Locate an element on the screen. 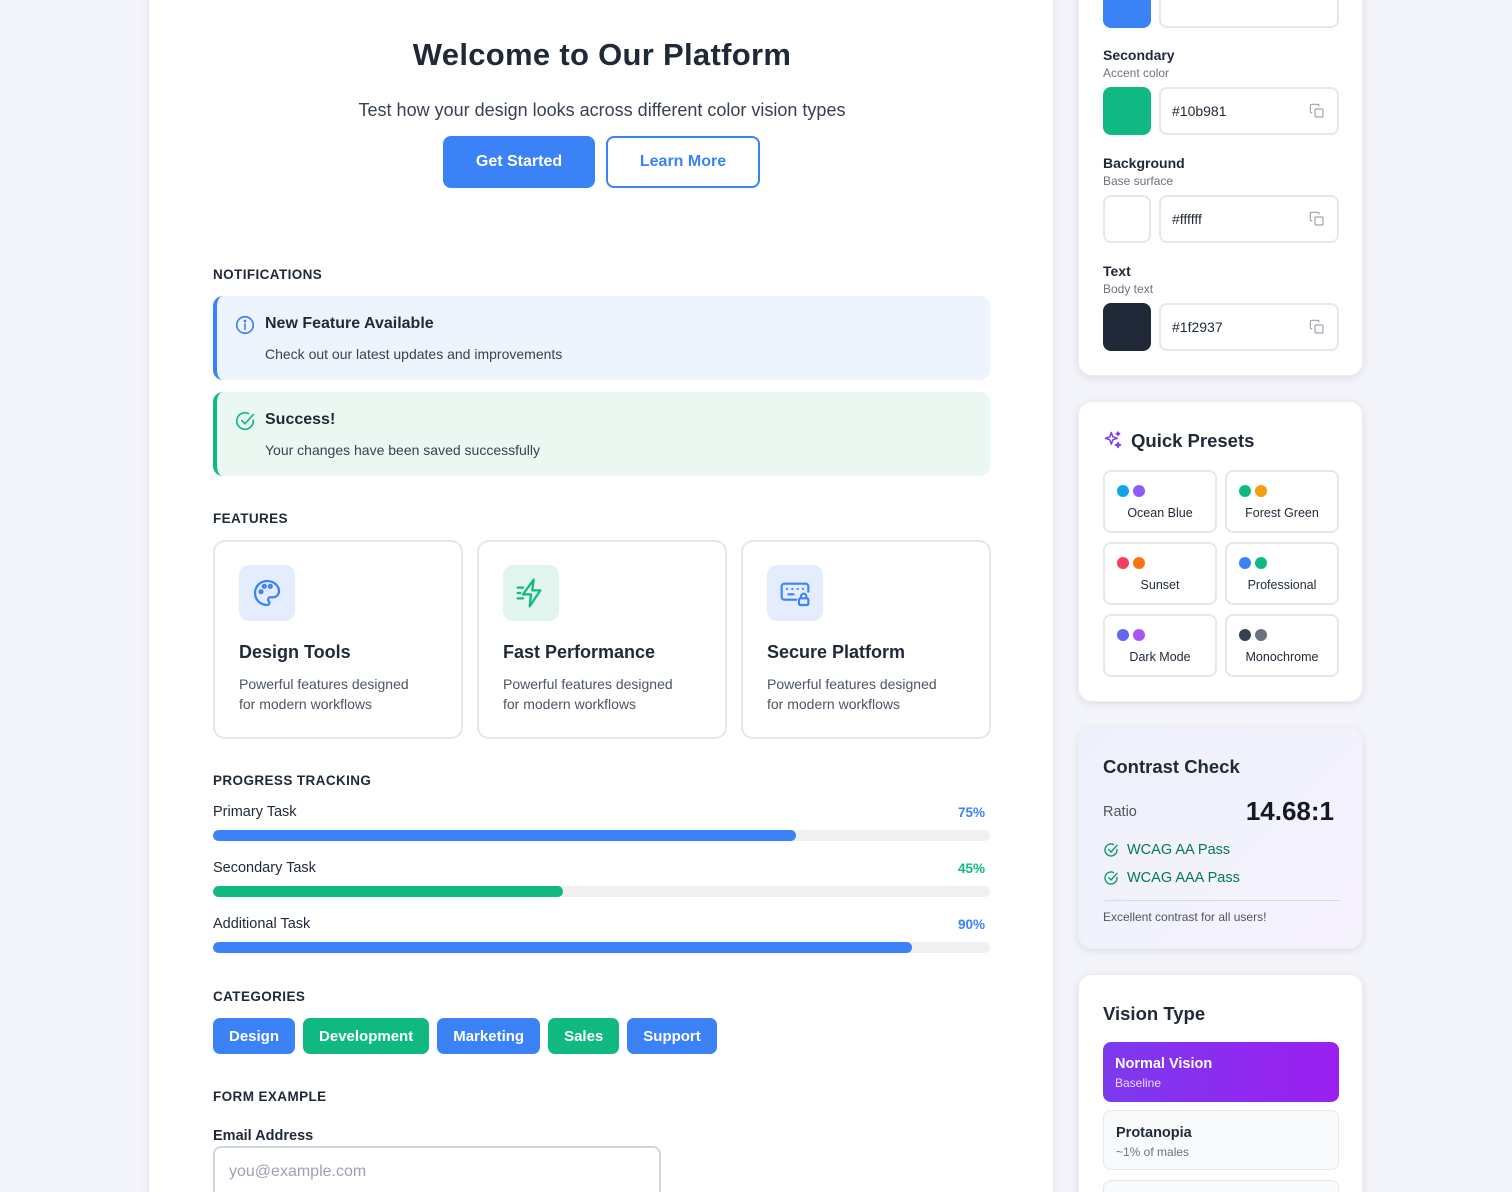 Image resolution: width=1512 pixels, height=1192 pixels. swatch-row-text: Text Body text #1f2937 is located at coordinates (1221, 308).